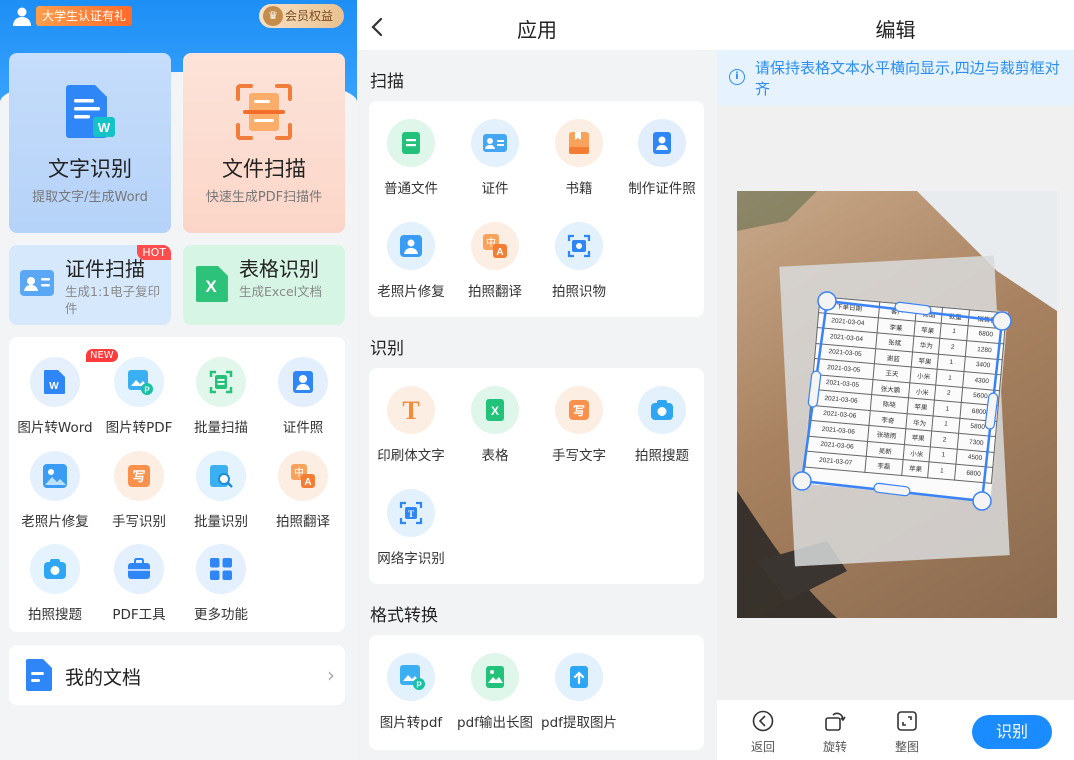 The image size is (1074, 760). I want to click on tool-handwriting-recognition: 写 手写识别, so click(139, 490).